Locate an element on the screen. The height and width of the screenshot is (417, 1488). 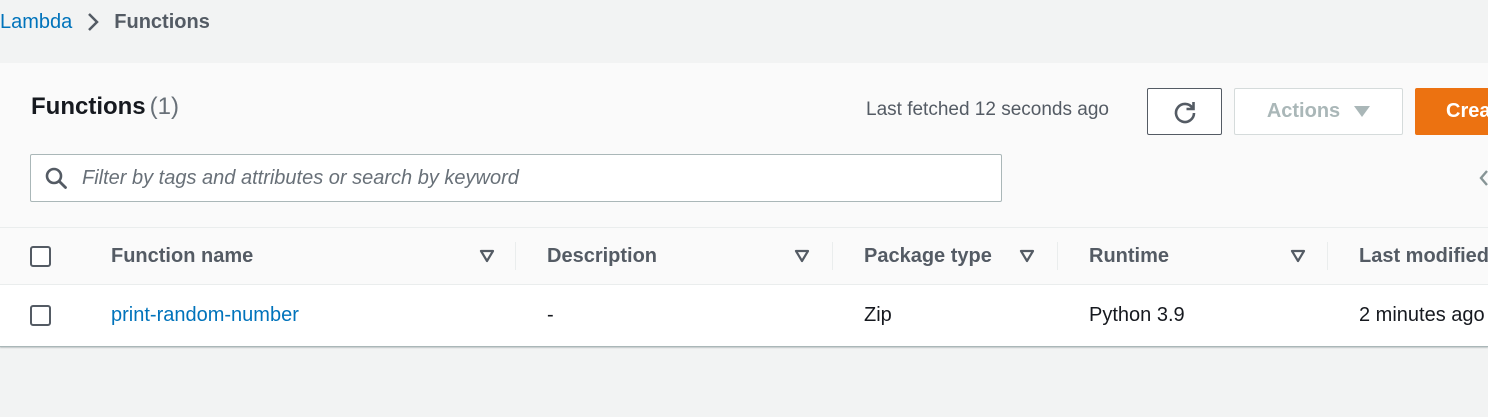
refresh-button is located at coordinates (1184, 111).